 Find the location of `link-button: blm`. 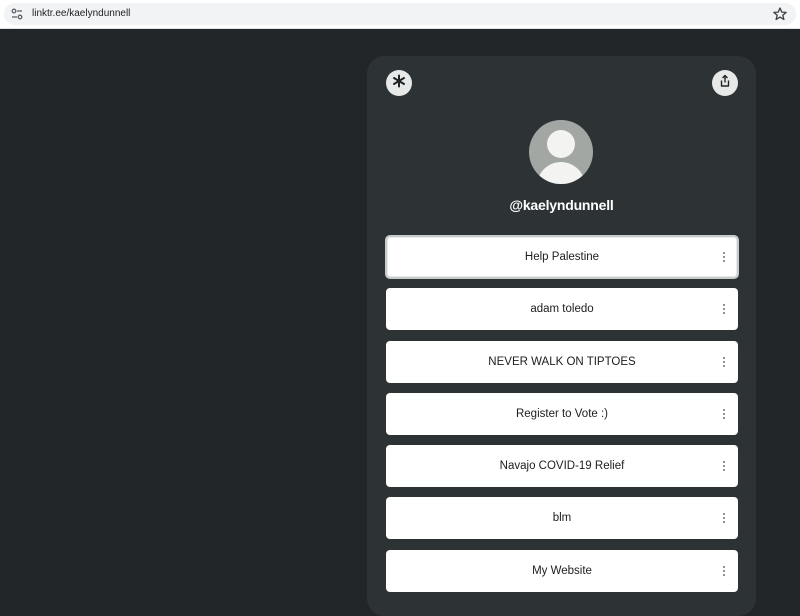

link-button: blm is located at coordinates (562, 518).